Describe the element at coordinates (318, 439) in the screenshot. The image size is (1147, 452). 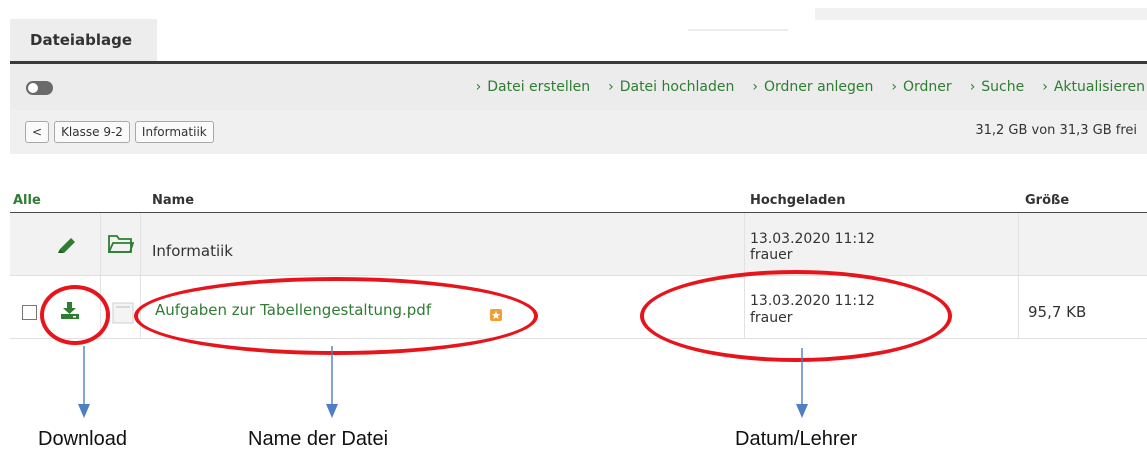
I see `annotation-label-filename: Name der Datei` at that location.